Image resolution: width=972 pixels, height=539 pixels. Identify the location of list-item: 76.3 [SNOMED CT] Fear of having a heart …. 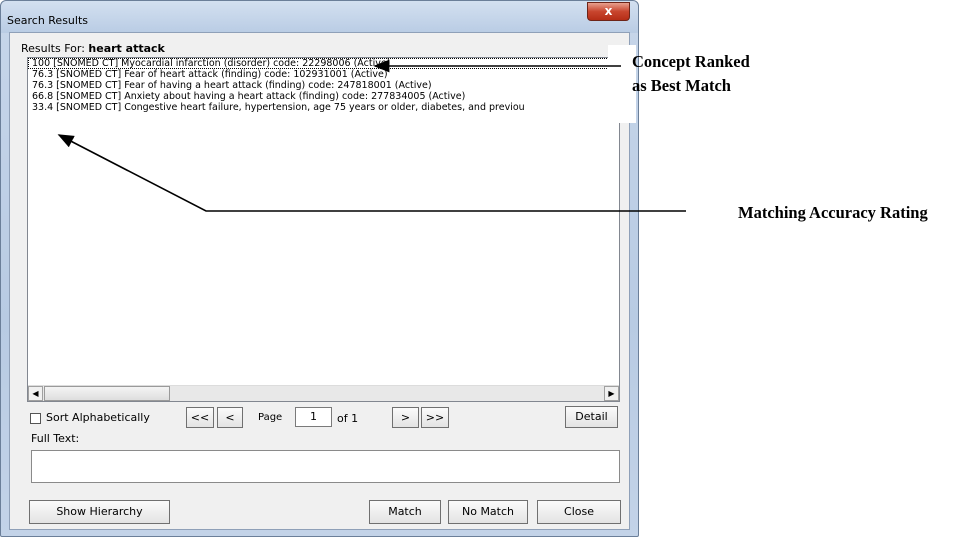
(323, 85).